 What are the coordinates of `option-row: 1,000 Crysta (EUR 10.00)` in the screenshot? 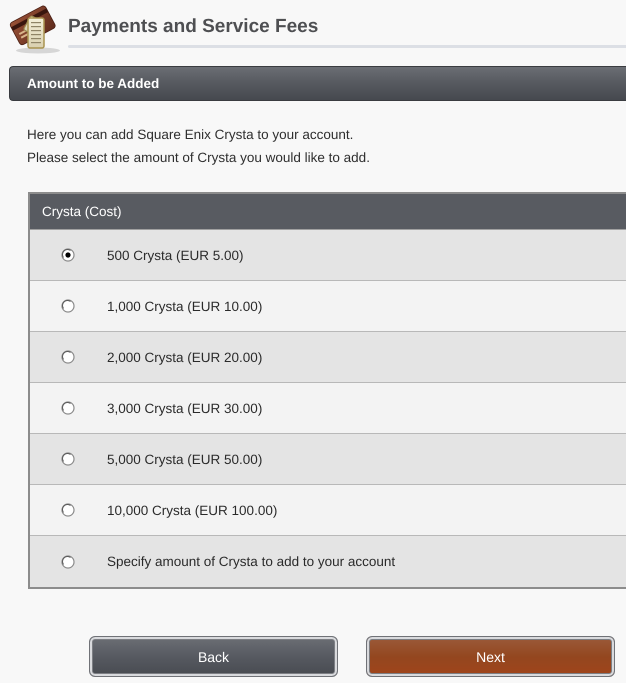 It's located at (328, 306).